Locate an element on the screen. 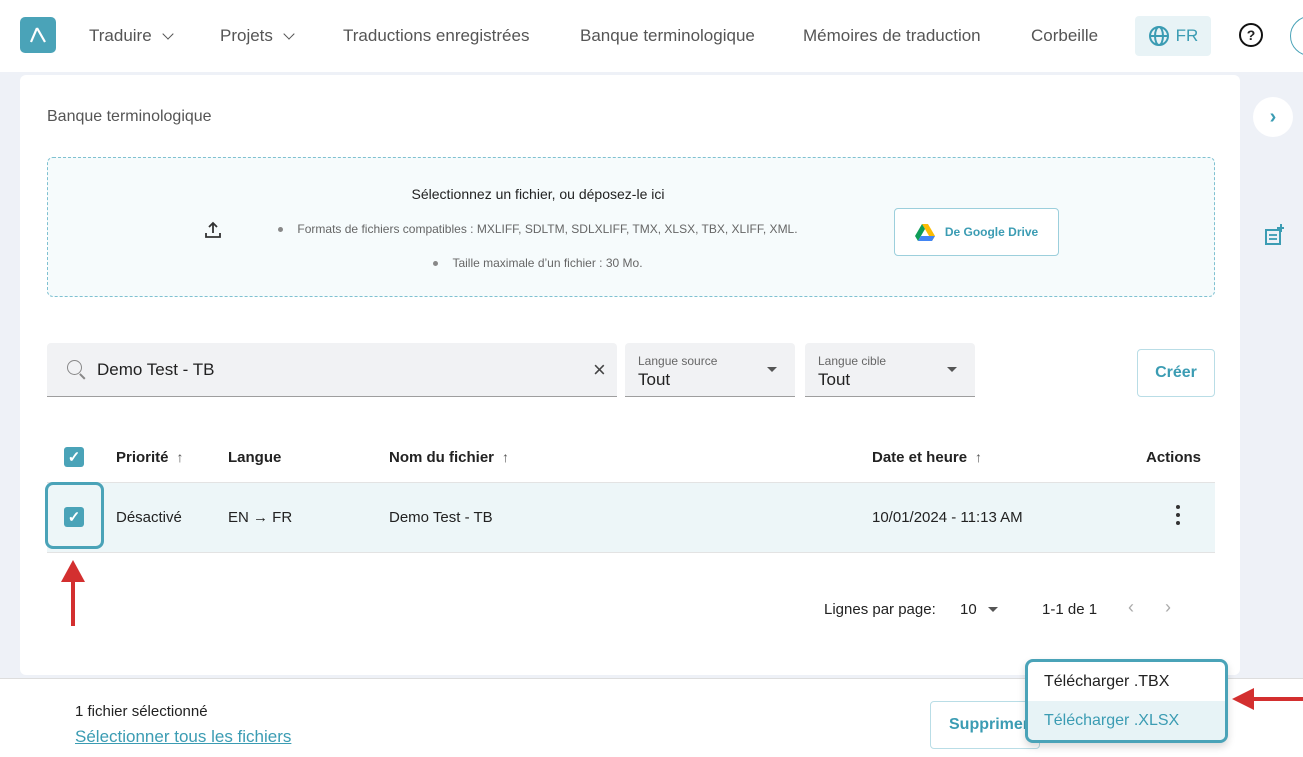  annotation-highlight-box is located at coordinates (74, 515).